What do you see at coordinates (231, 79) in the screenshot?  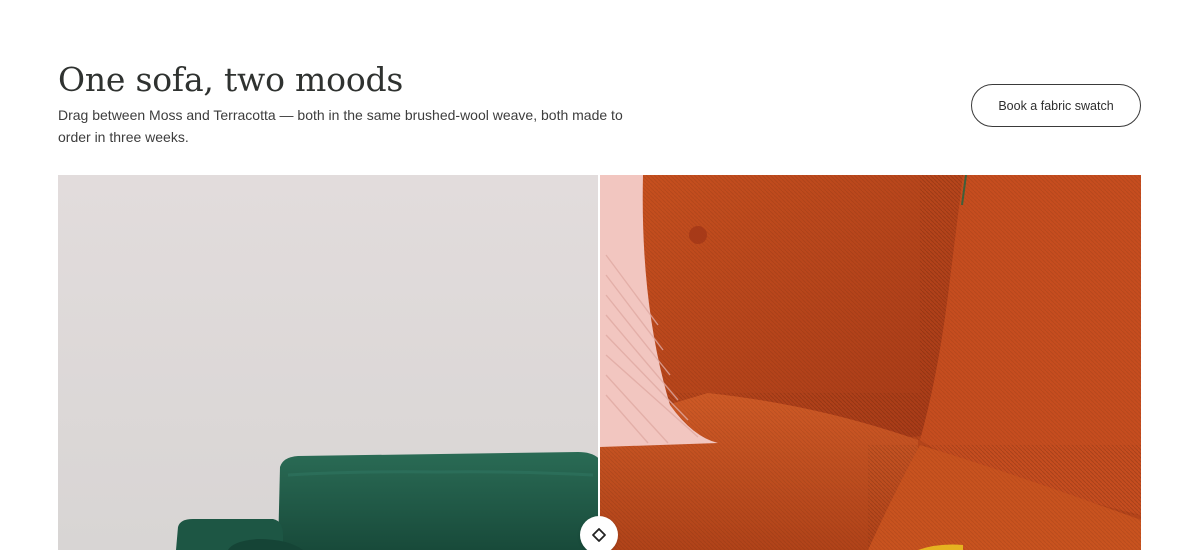 I see `section-title: One sofa, two moods` at bounding box center [231, 79].